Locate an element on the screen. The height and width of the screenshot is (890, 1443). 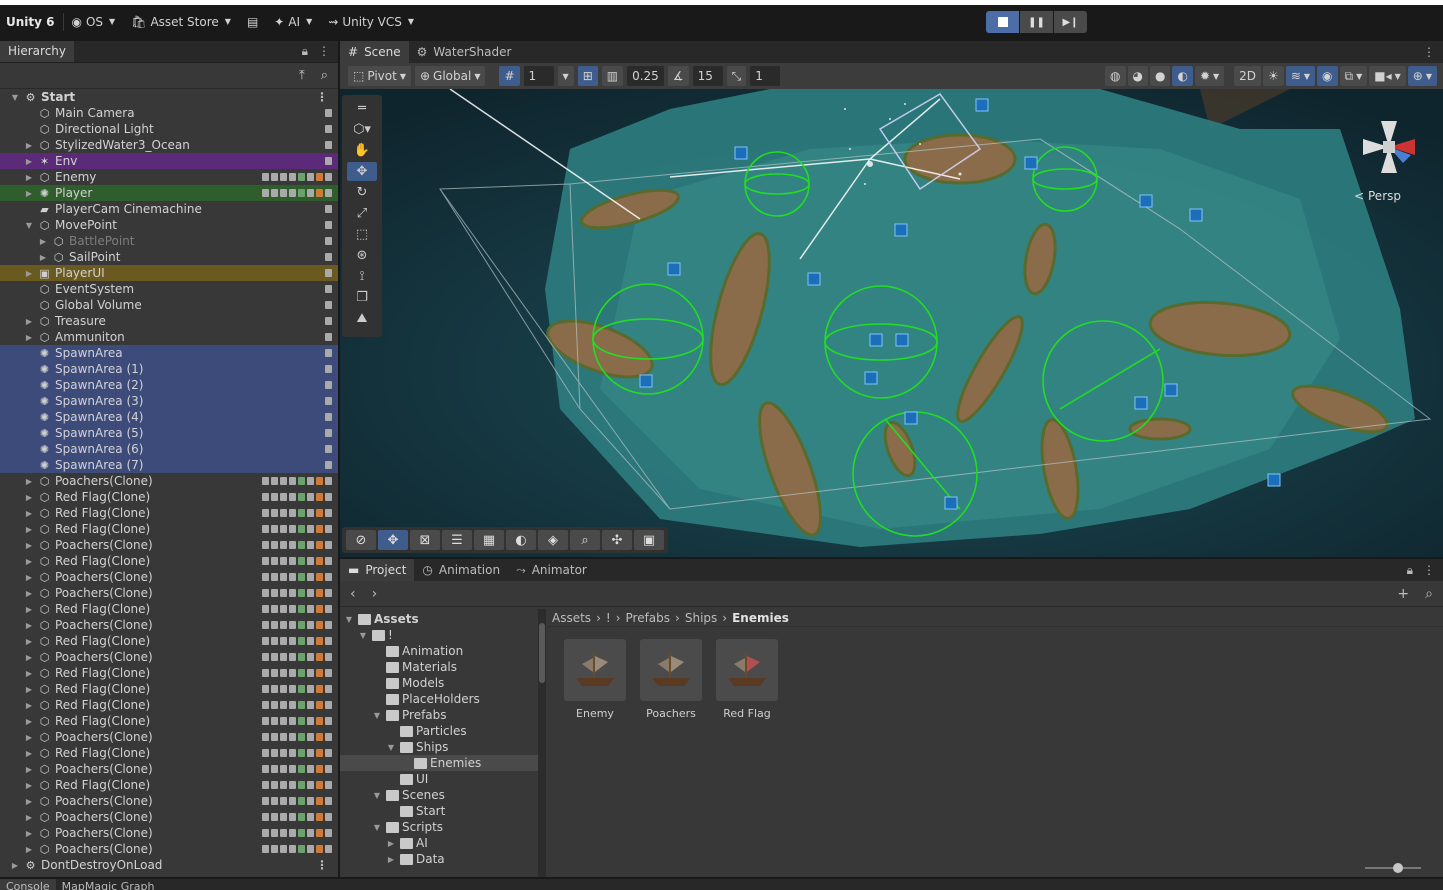
folder-tree-item: Materials is located at coordinates (440, 667).